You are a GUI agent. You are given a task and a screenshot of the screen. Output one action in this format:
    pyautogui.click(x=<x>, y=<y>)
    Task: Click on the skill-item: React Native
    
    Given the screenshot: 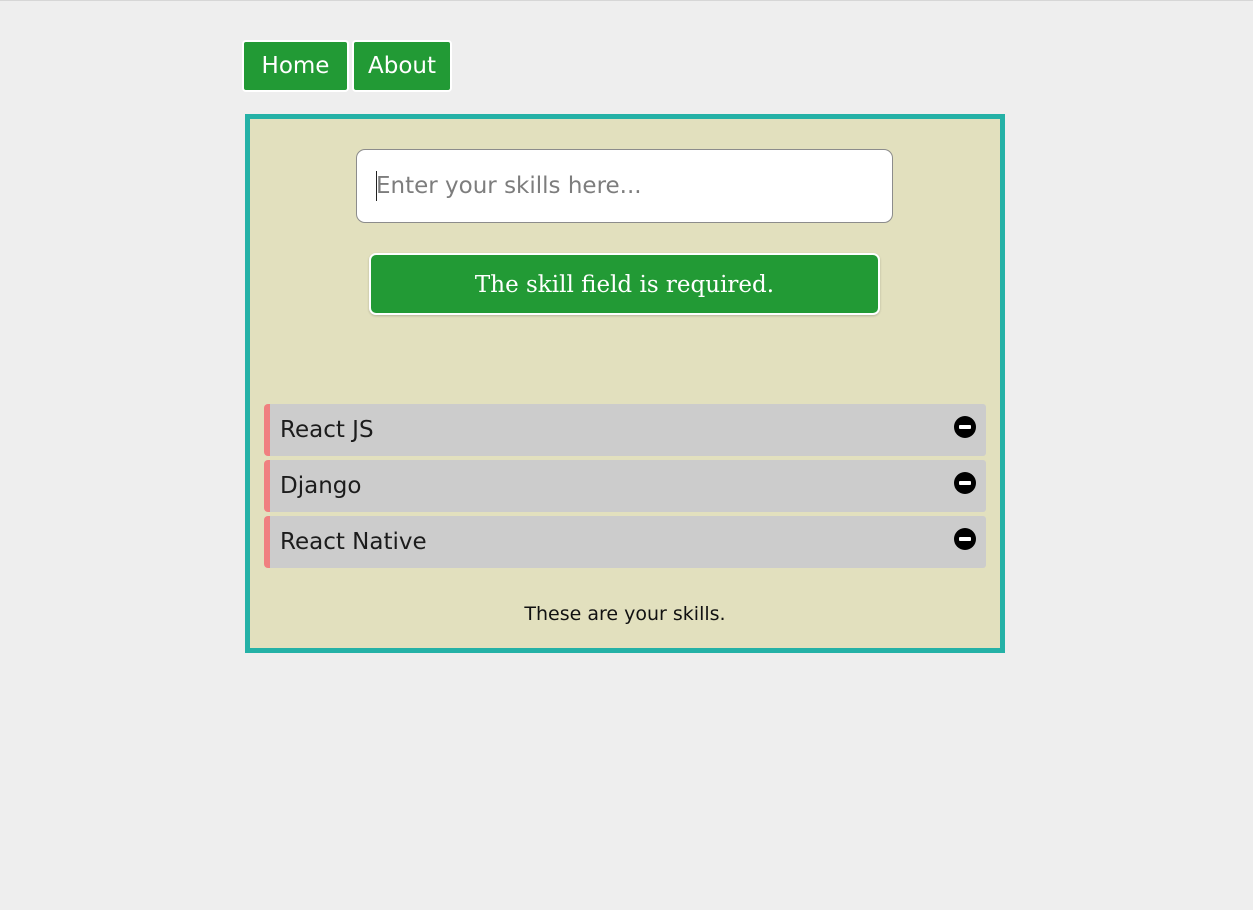 What is the action you would take?
    pyautogui.click(x=625, y=542)
    